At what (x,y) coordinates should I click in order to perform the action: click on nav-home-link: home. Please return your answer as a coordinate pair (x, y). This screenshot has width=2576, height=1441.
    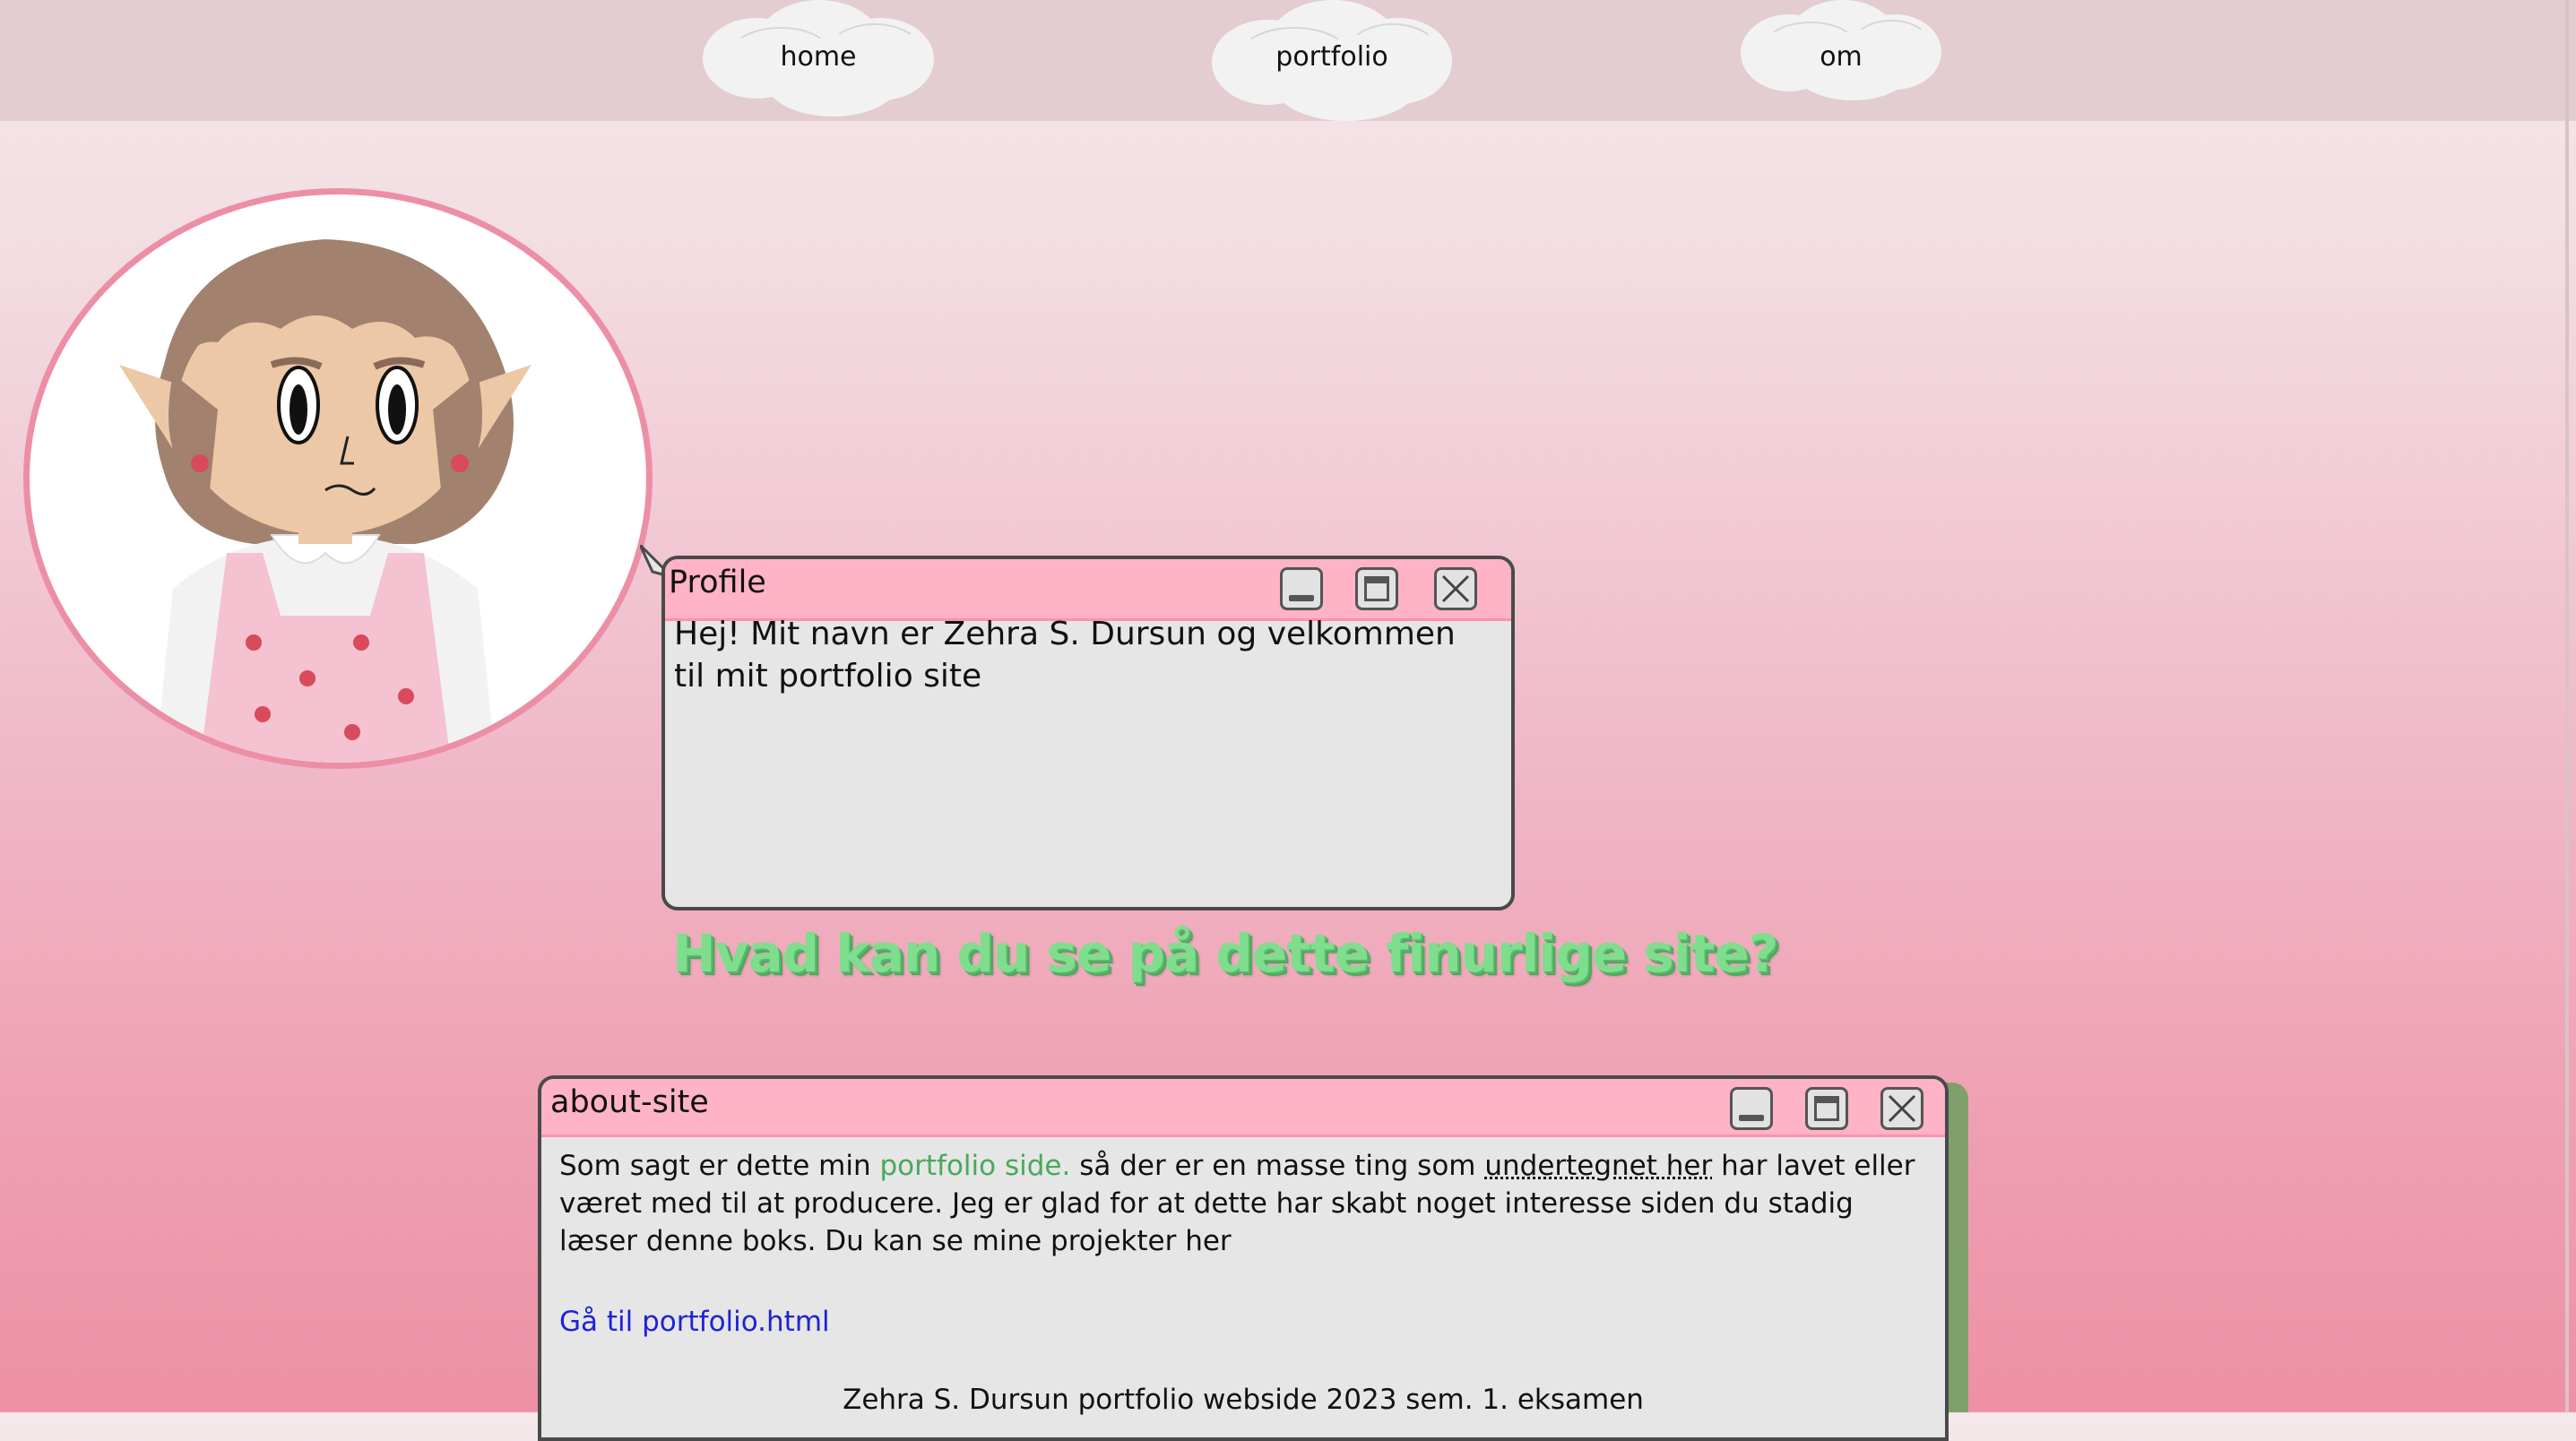
    Looking at the image, I should click on (818, 57).